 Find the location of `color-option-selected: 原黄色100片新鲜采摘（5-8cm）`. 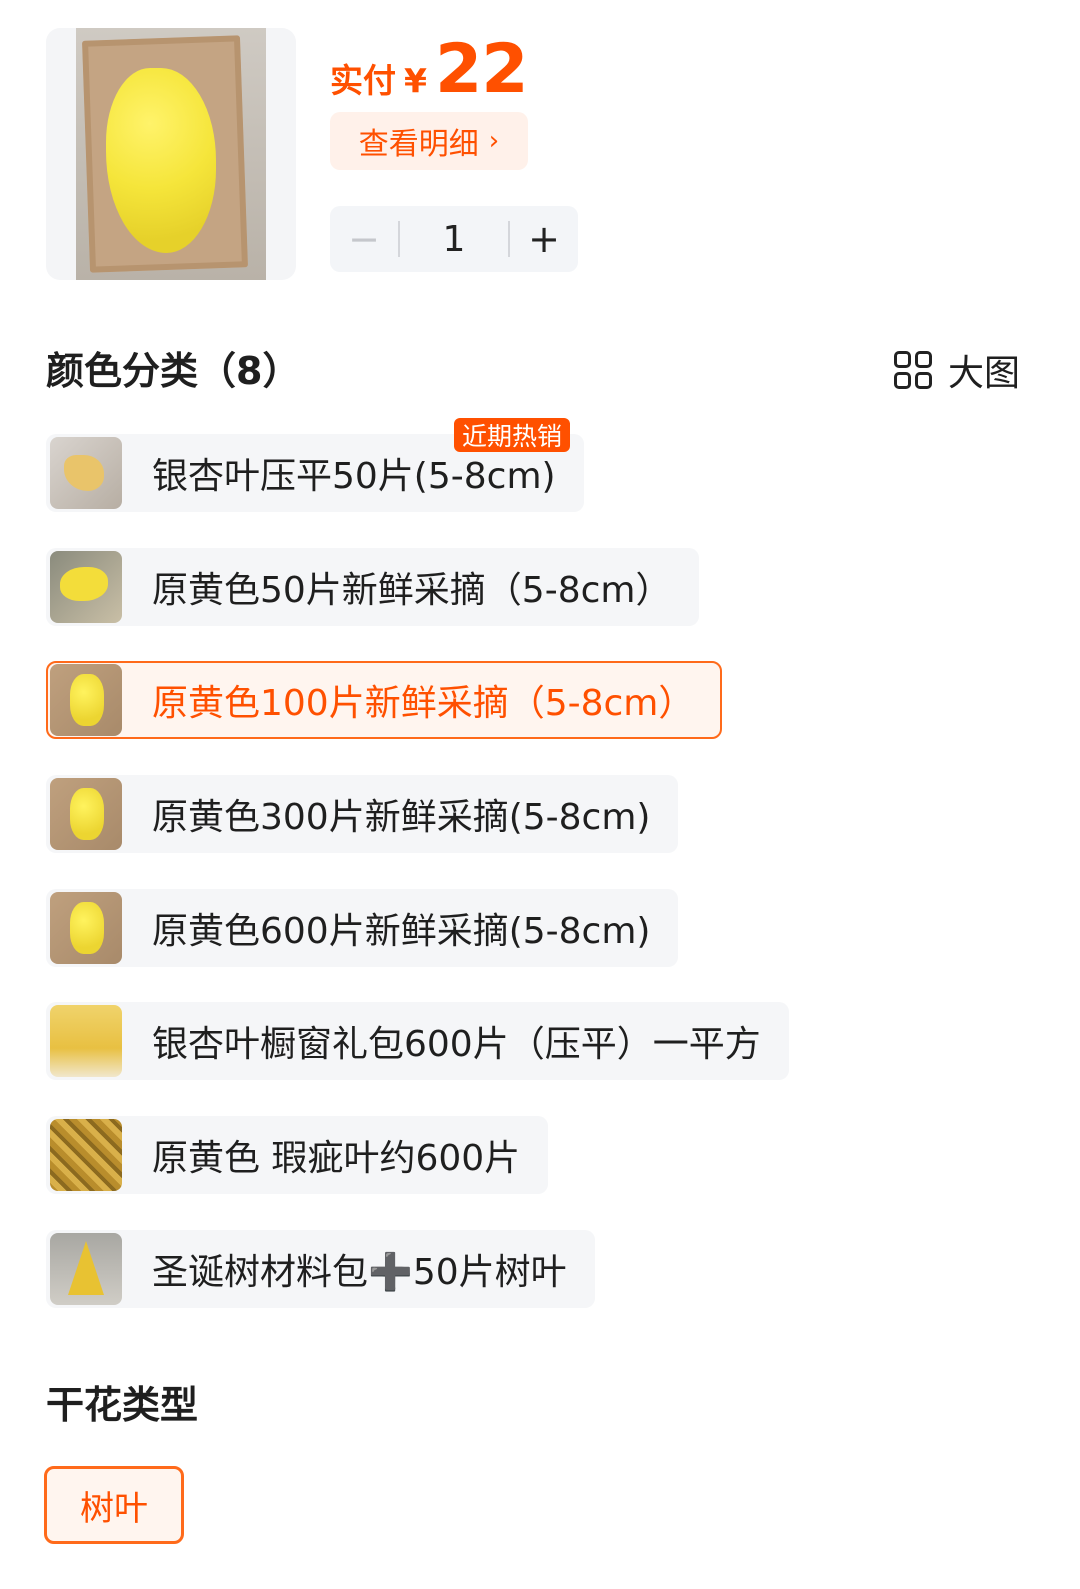

color-option-selected: 原黄色100片新鲜采摘（5-8cm） is located at coordinates (384, 700).